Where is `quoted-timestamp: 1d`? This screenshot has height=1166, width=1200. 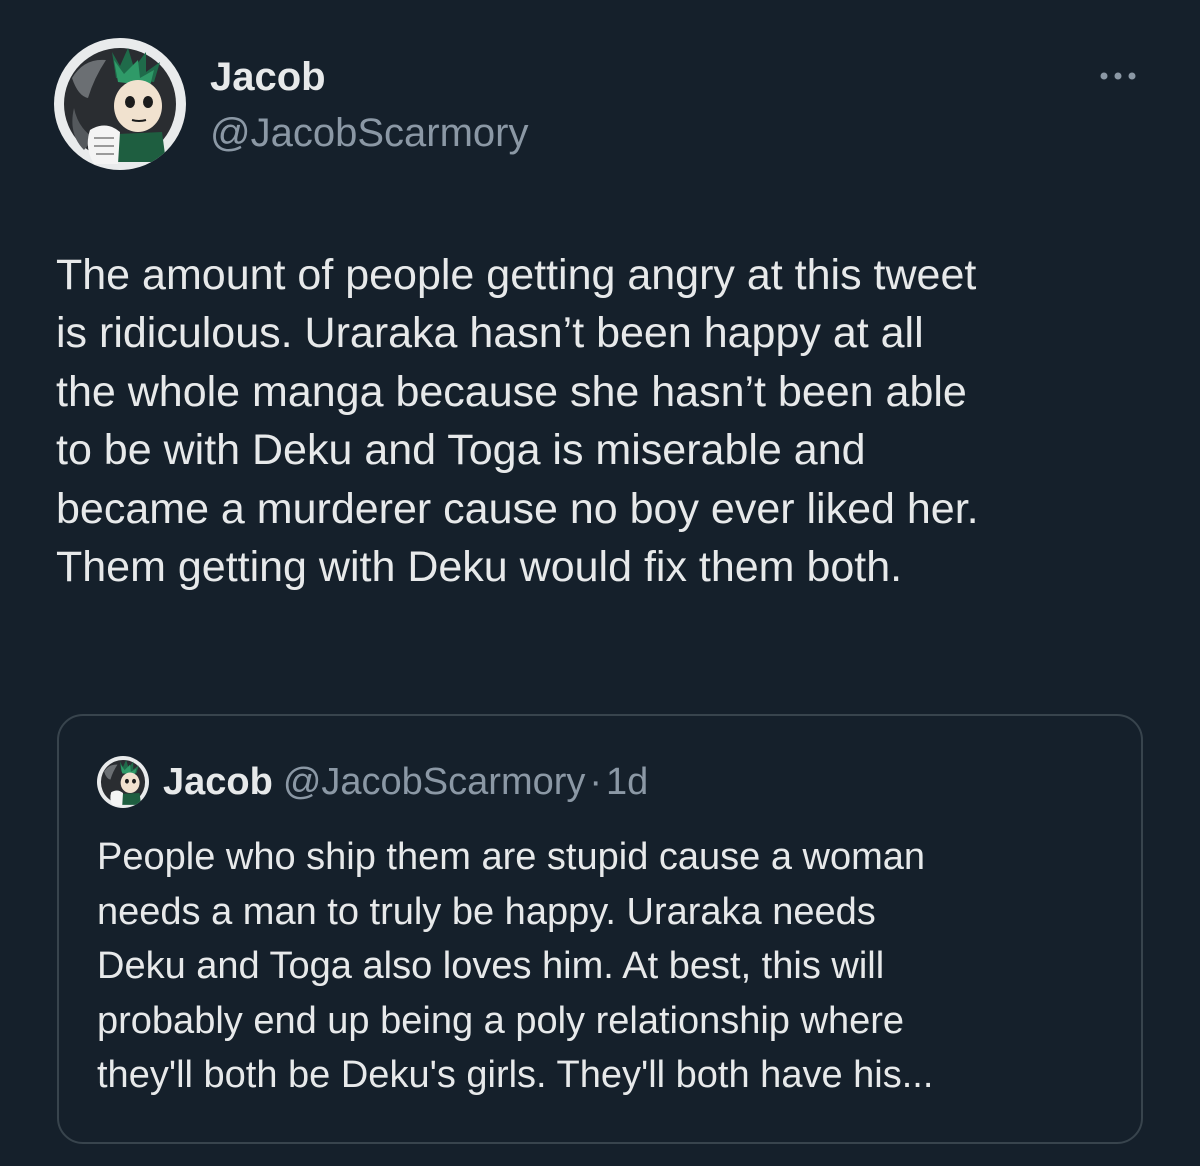 quoted-timestamp: 1d is located at coordinates (627, 782).